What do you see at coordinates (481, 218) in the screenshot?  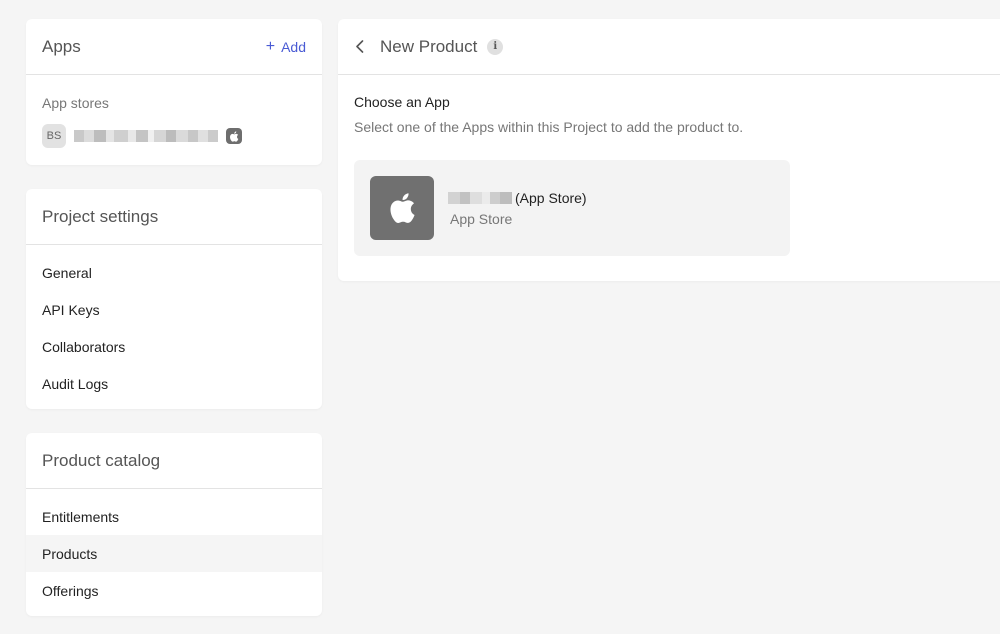 I see `app-option-store: App Store` at bounding box center [481, 218].